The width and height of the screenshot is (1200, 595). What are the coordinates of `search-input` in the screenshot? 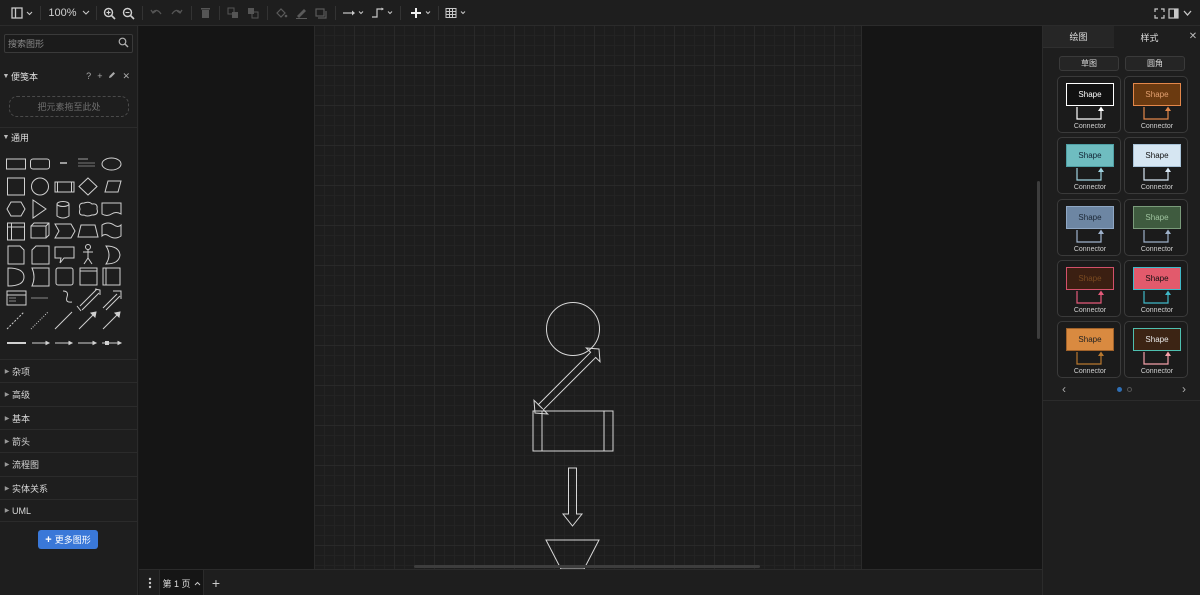 It's located at (62, 44).